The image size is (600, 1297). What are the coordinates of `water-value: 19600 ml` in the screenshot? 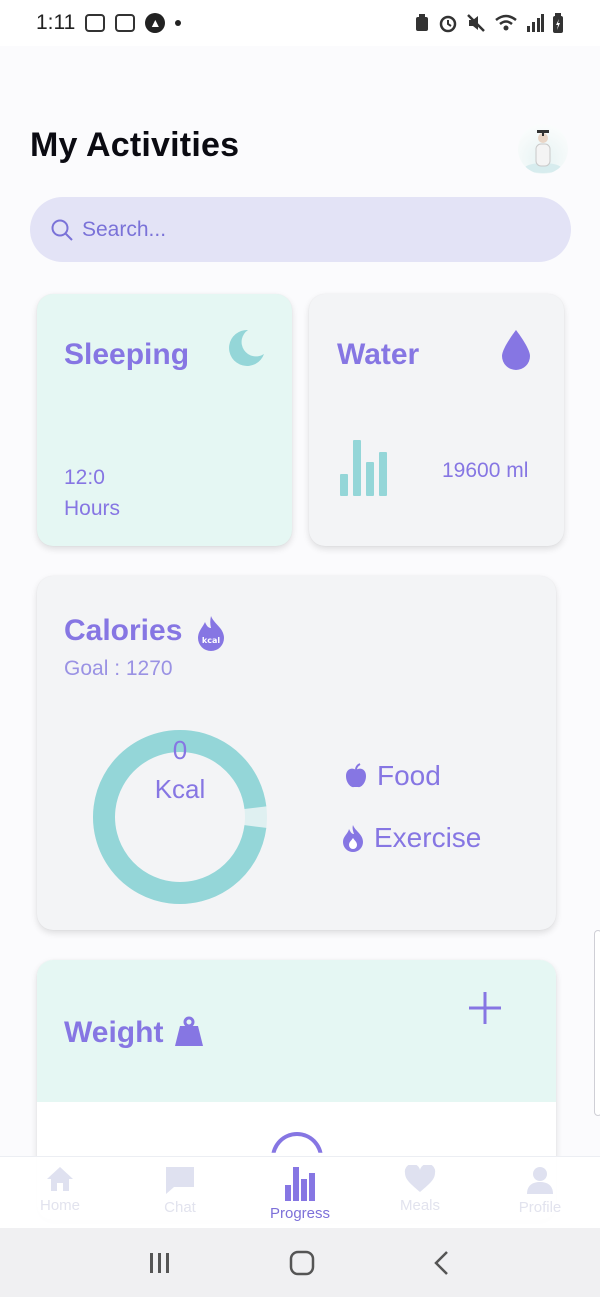 It's located at (485, 470).